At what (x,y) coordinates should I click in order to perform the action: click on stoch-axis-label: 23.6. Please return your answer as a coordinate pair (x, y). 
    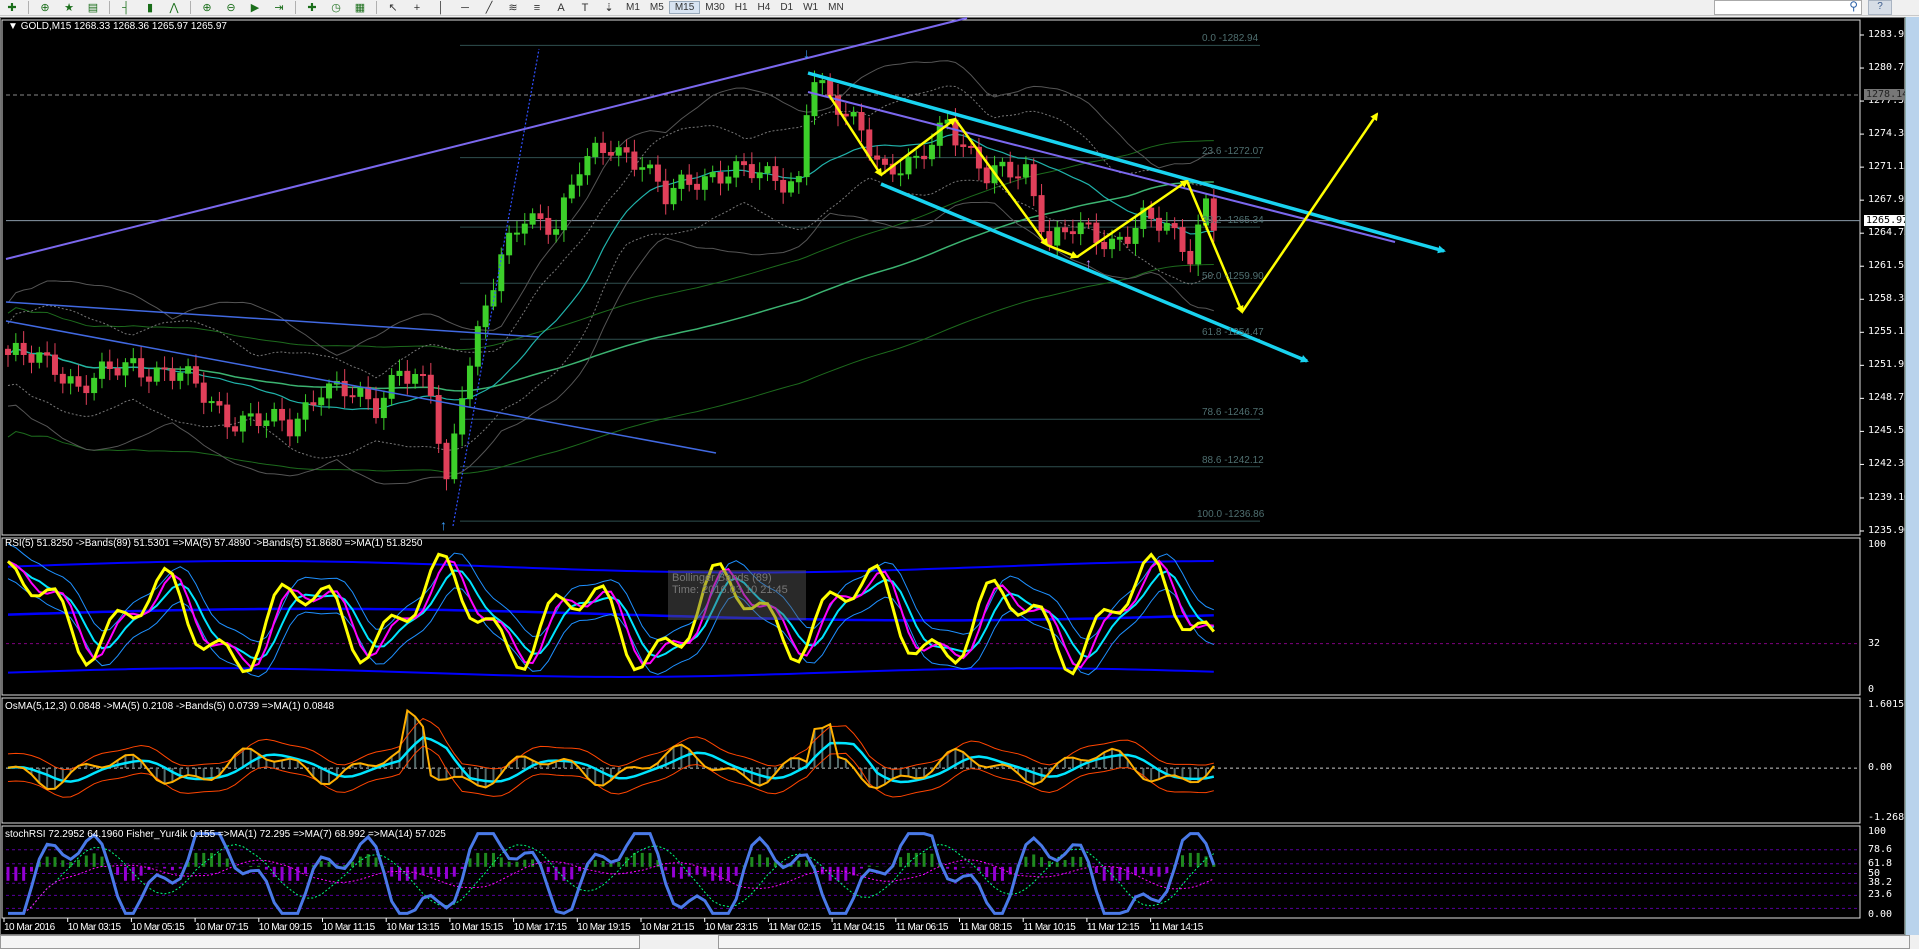
    Looking at the image, I should click on (1880, 895).